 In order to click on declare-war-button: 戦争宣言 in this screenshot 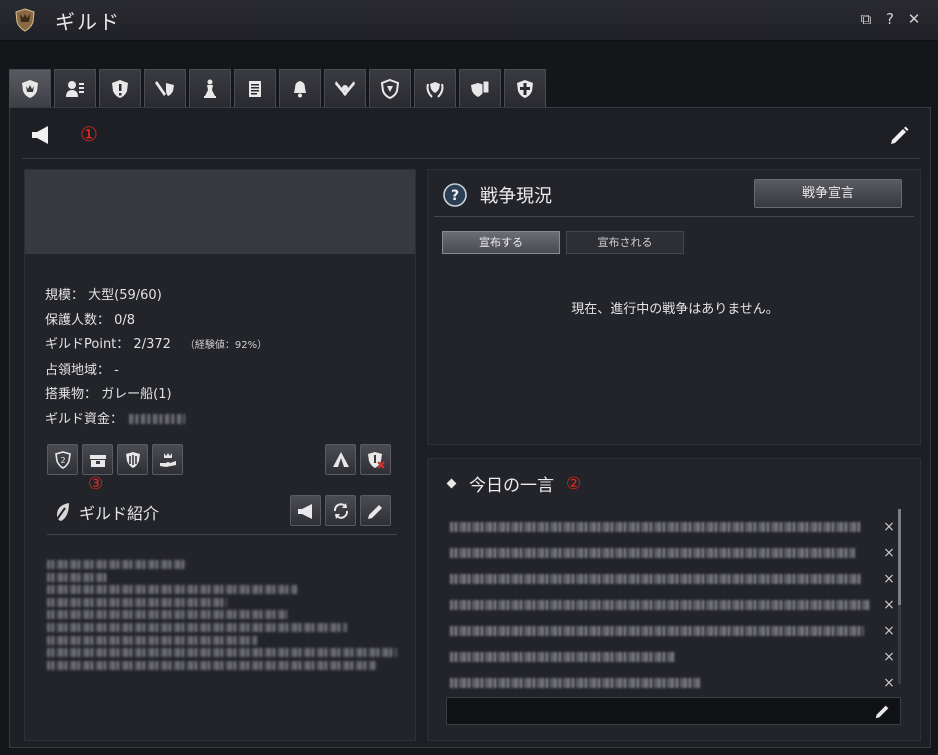, I will do `click(828, 193)`.